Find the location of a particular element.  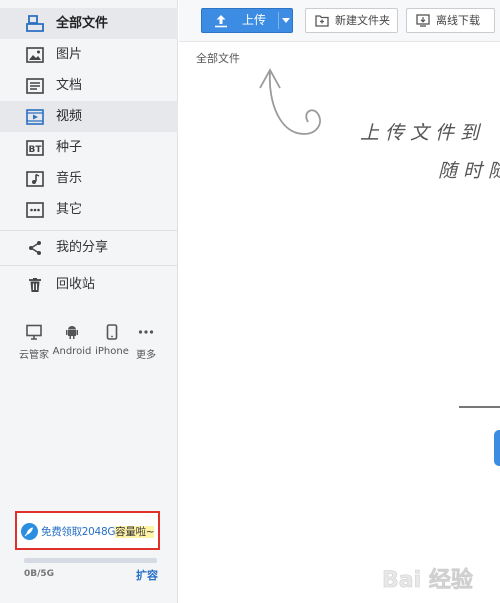

offline-download-button: 离线下载 is located at coordinates (450, 20).